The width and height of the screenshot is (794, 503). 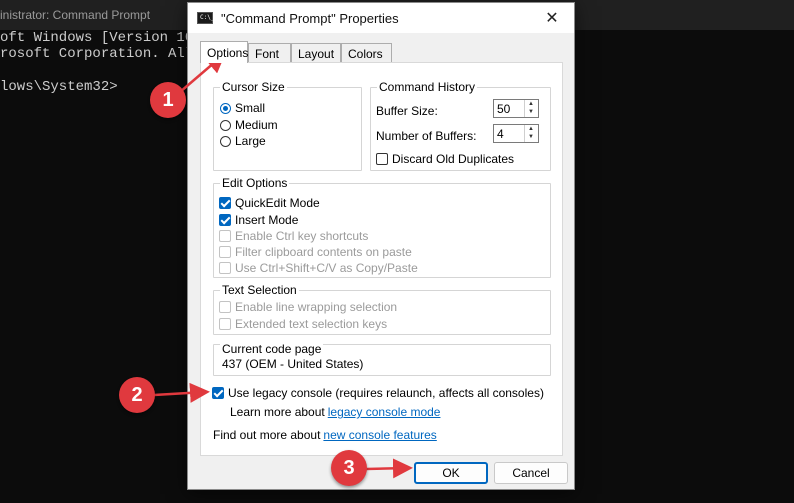 What do you see at coordinates (243, 141) in the screenshot?
I see `cursor-large-radio: Large` at bounding box center [243, 141].